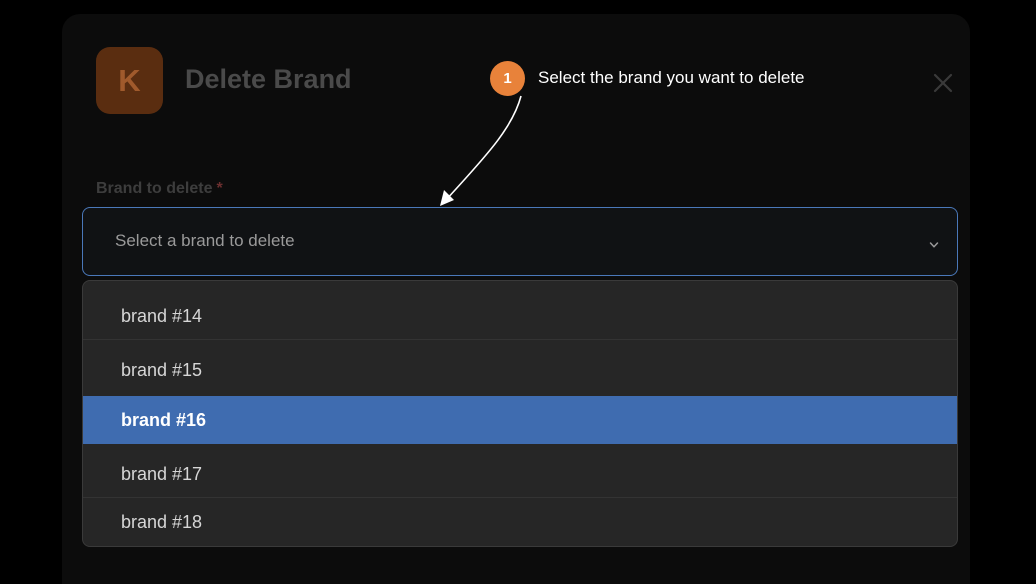 This screenshot has width=1036, height=584. What do you see at coordinates (507, 78) in the screenshot?
I see `callout-step-number: 1` at bounding box center [507, 78].